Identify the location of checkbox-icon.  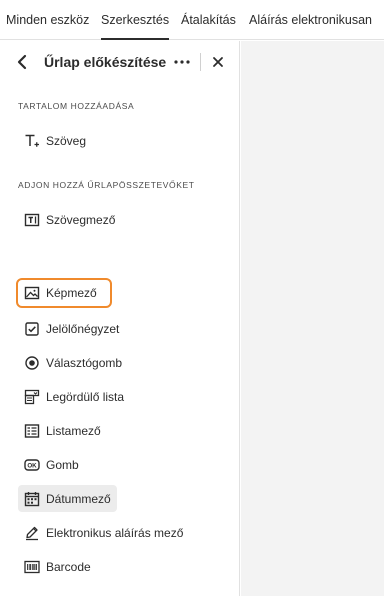
(32, 329).